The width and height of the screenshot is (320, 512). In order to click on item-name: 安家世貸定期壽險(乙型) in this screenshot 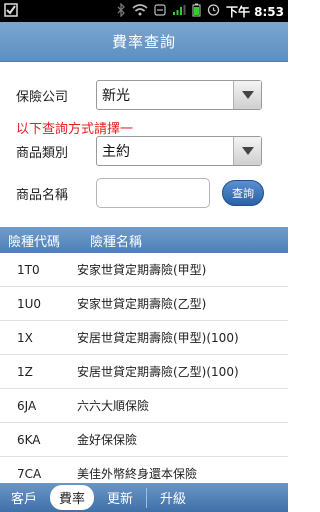, I will do `click(142, 304)`.